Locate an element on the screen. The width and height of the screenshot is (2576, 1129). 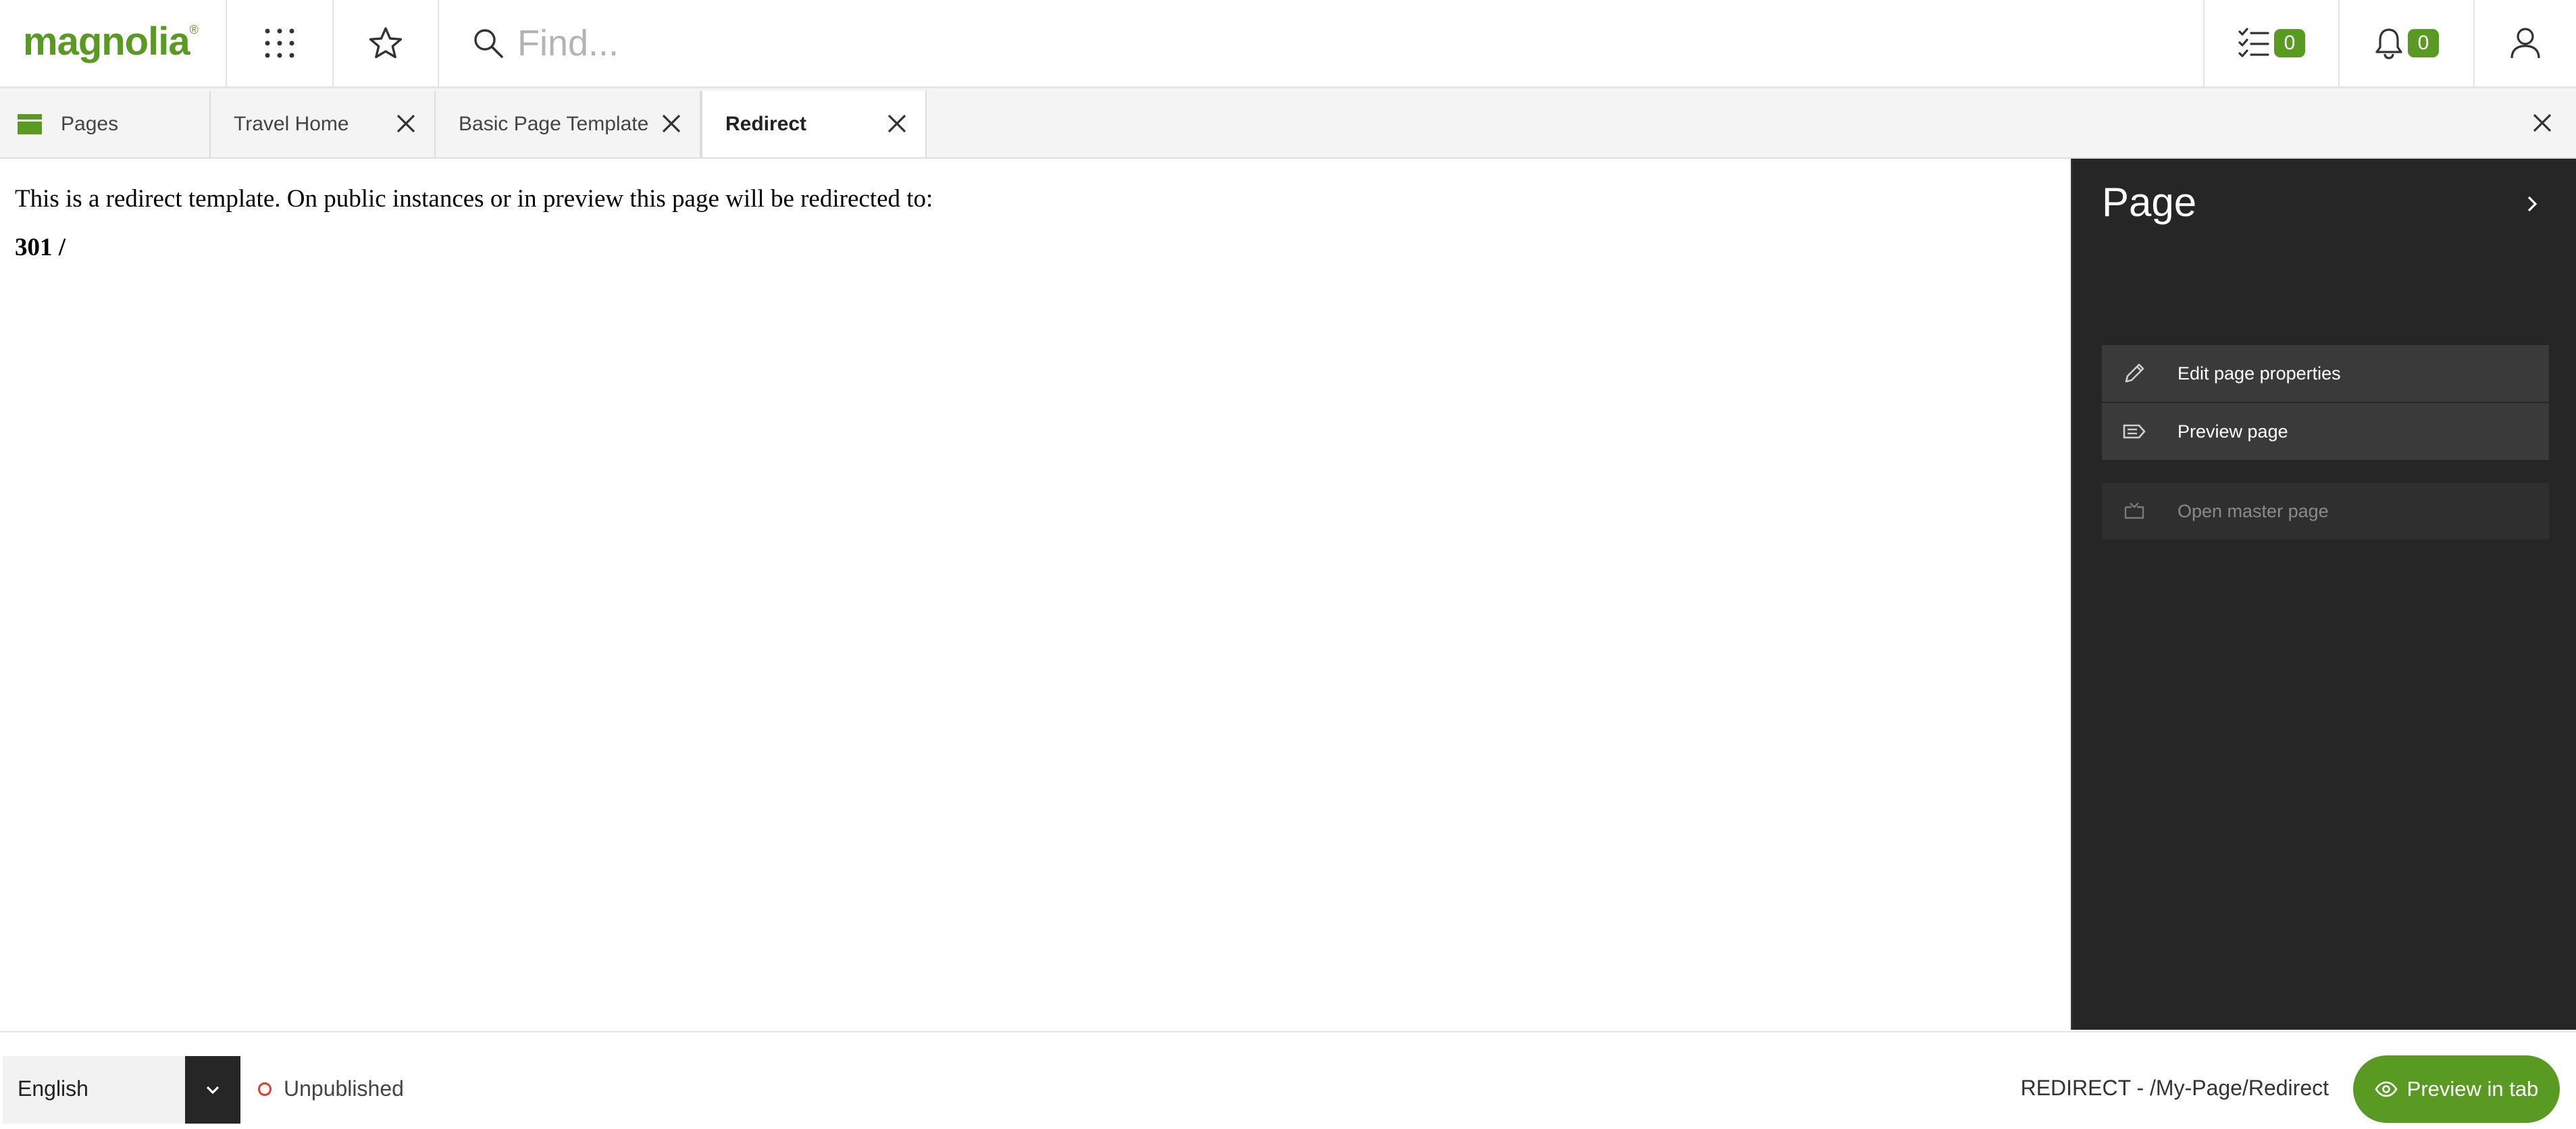
star-icon is located at coordinates (385, 43).